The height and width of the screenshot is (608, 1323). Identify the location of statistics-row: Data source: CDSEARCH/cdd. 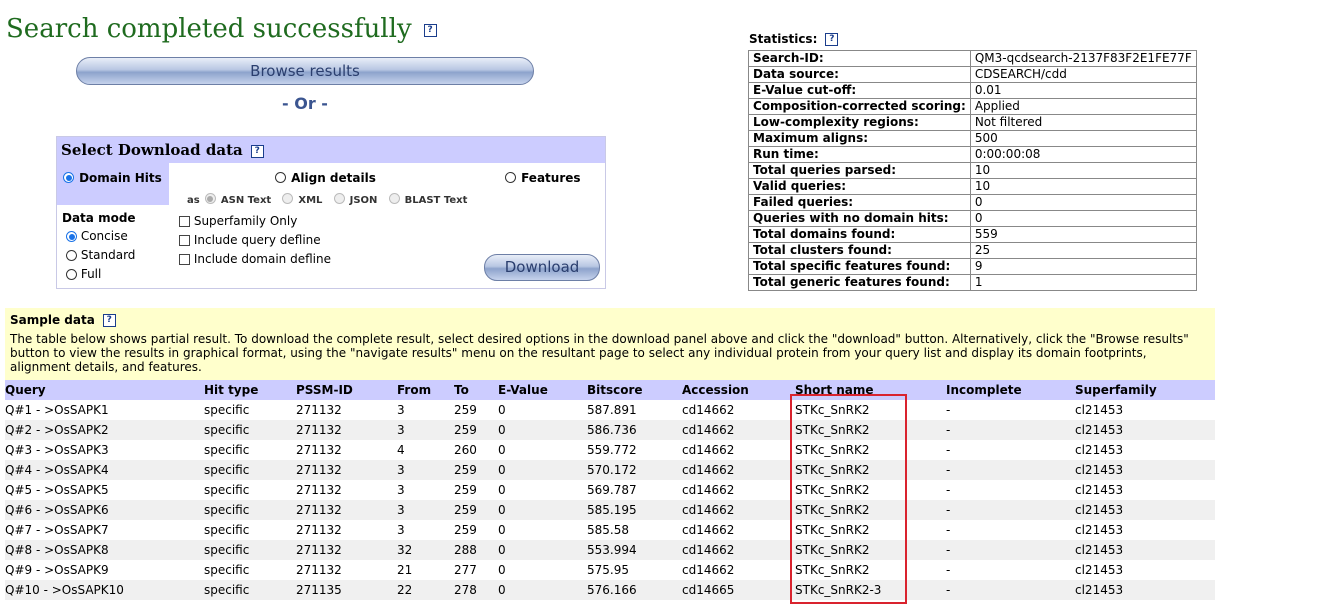
(972, 74).